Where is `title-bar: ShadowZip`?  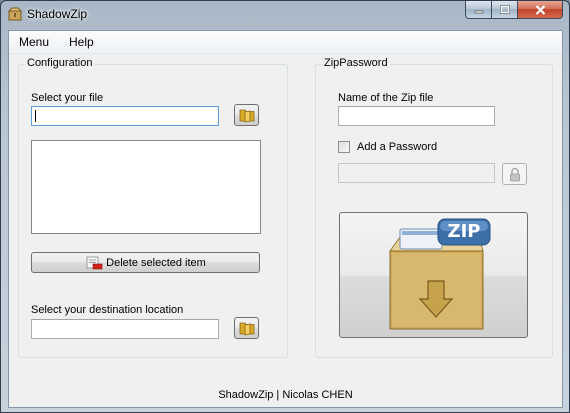 title-bar: ShadowZip is located at coordinates (285, 15).